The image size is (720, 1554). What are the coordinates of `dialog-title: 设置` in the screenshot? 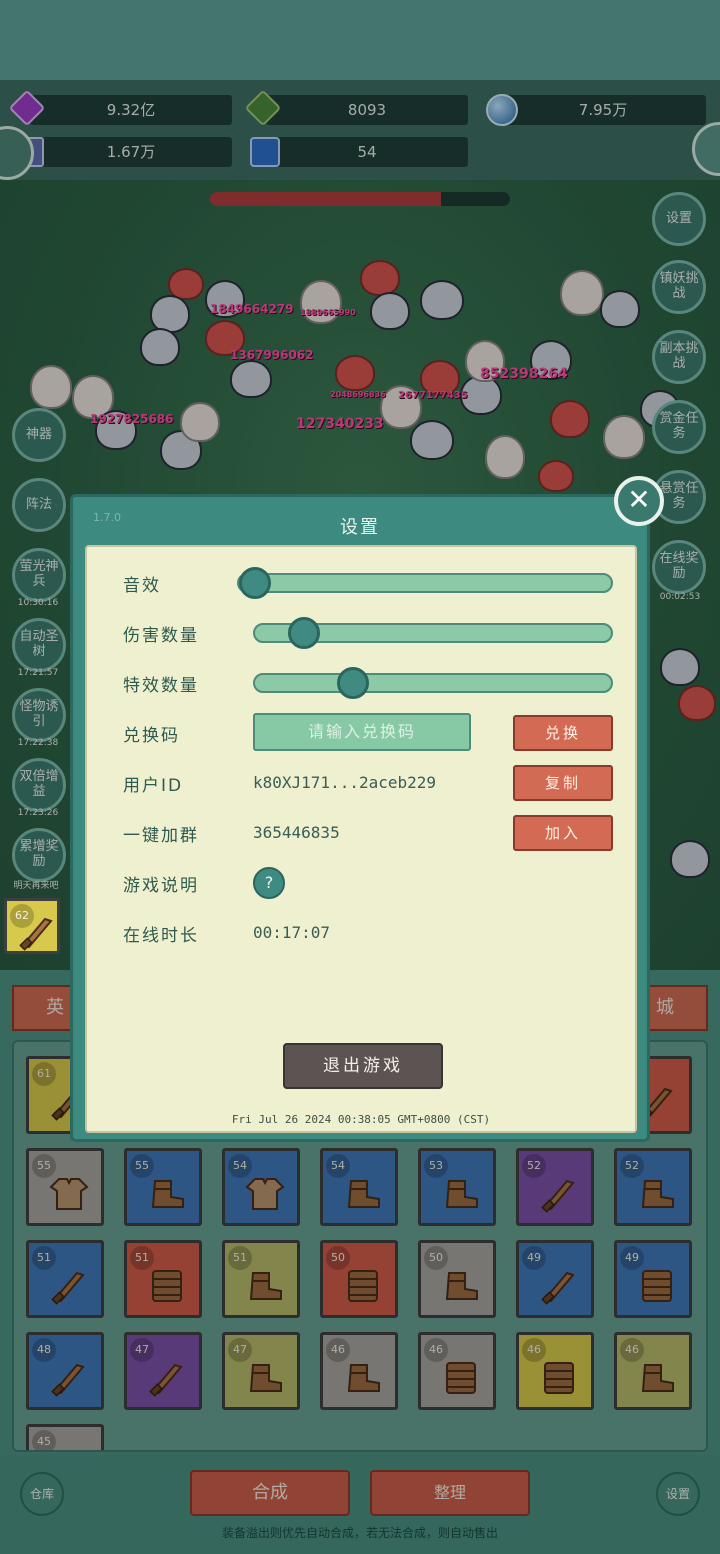 It's located at (360, 527).